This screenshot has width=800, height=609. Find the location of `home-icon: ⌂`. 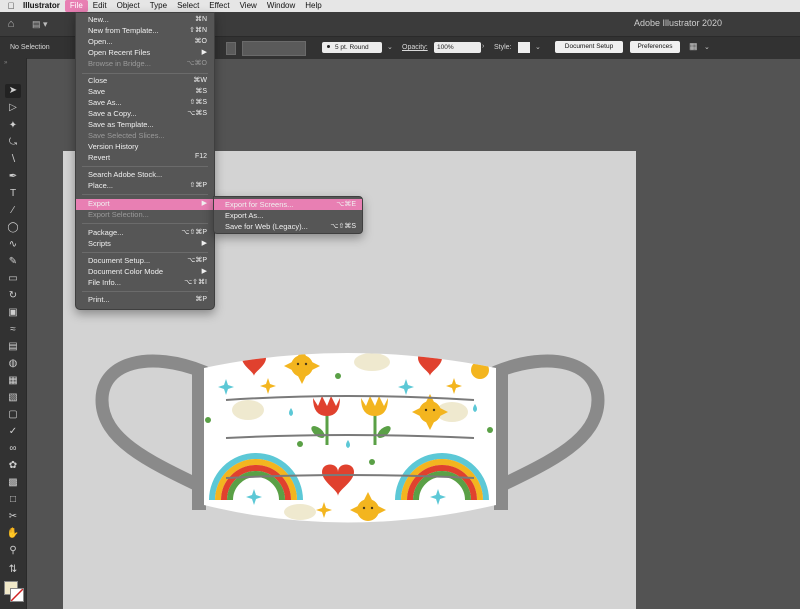

home-icon: ⌂ is located at coordinates (11, 24).